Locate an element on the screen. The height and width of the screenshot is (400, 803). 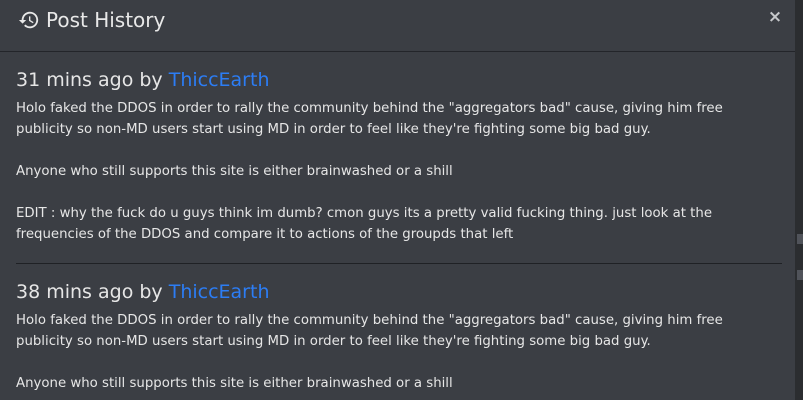
modal-title: Post History is located at coordinates (106, 20).